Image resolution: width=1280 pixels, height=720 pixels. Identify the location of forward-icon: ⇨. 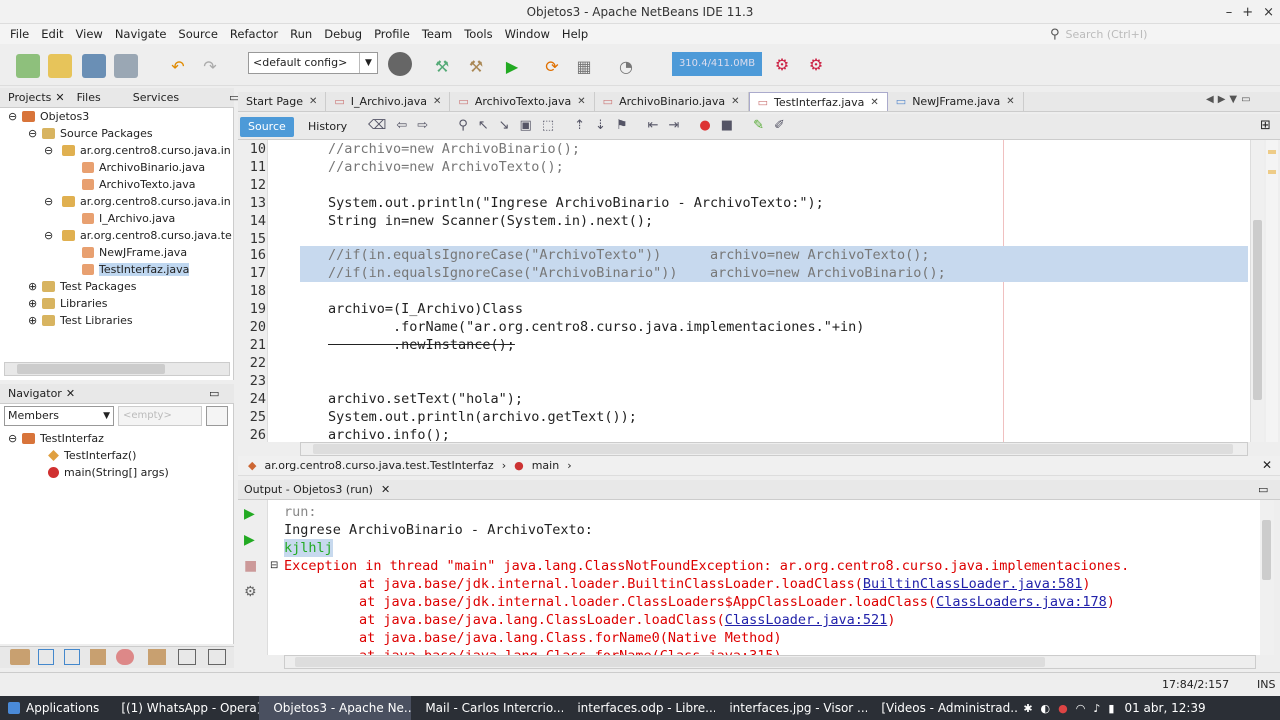
(422, 125).